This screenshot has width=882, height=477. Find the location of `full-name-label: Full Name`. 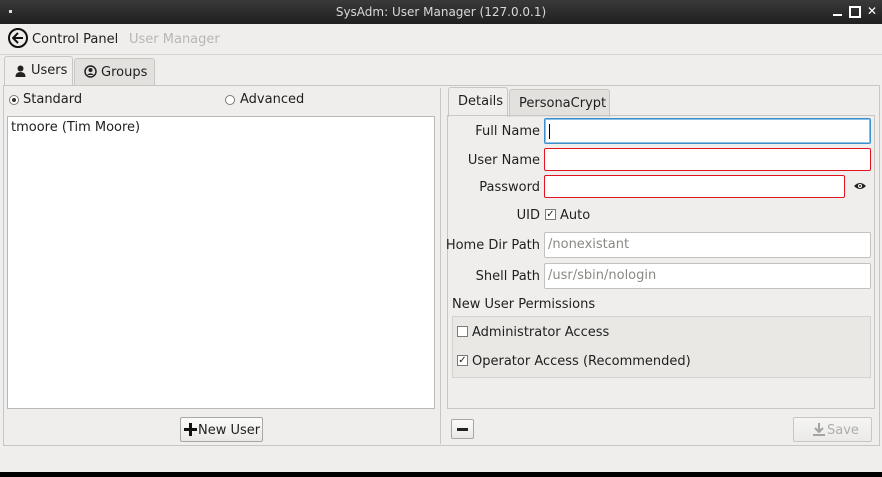

full-name-label: Full Name is located at coordinates (507, 131).